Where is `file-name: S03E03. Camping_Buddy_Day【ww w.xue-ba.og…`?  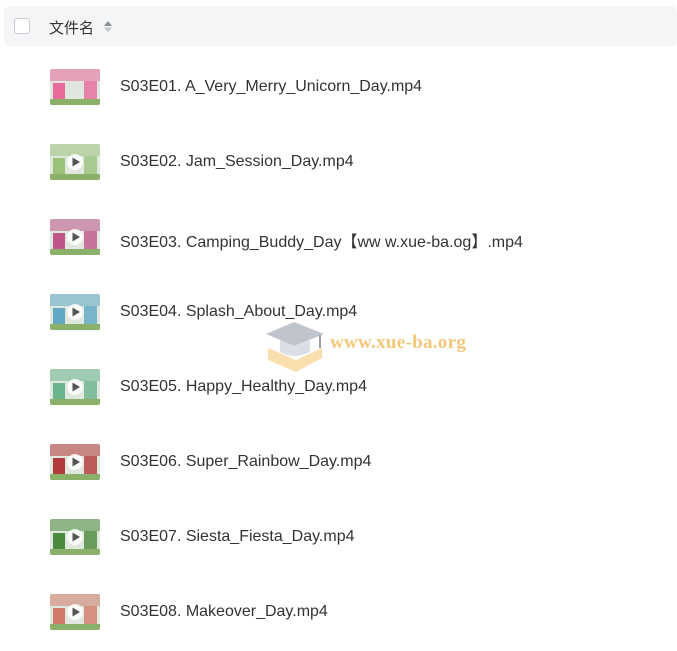
file-name: S03E03. Camping_Buddy_Day【ww w.xue-ba.og… is located at coordinates (321, 240).